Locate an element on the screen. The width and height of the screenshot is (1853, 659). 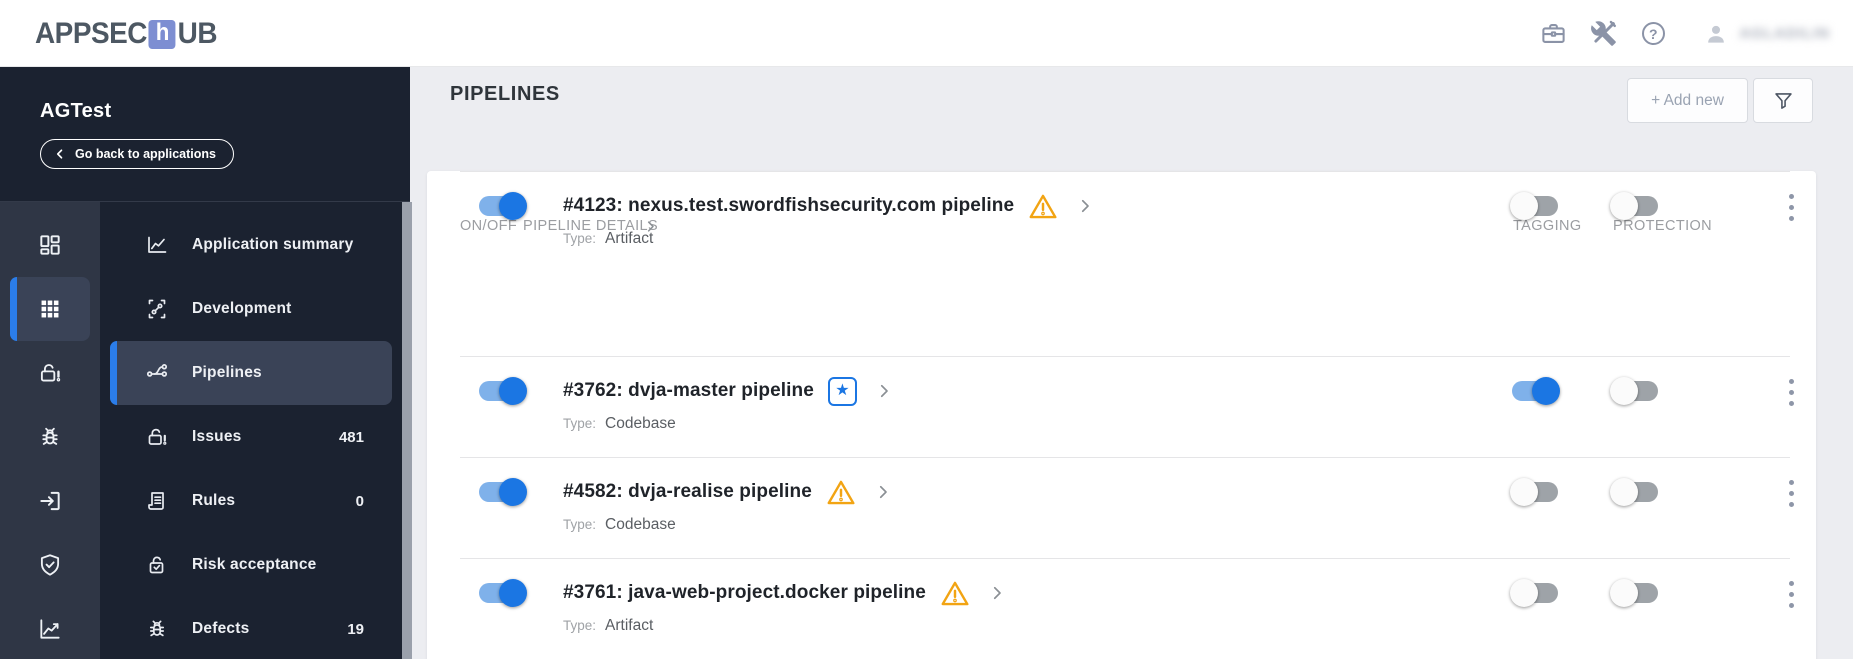
help-icon: ? is located at coordinates (1653, 34).